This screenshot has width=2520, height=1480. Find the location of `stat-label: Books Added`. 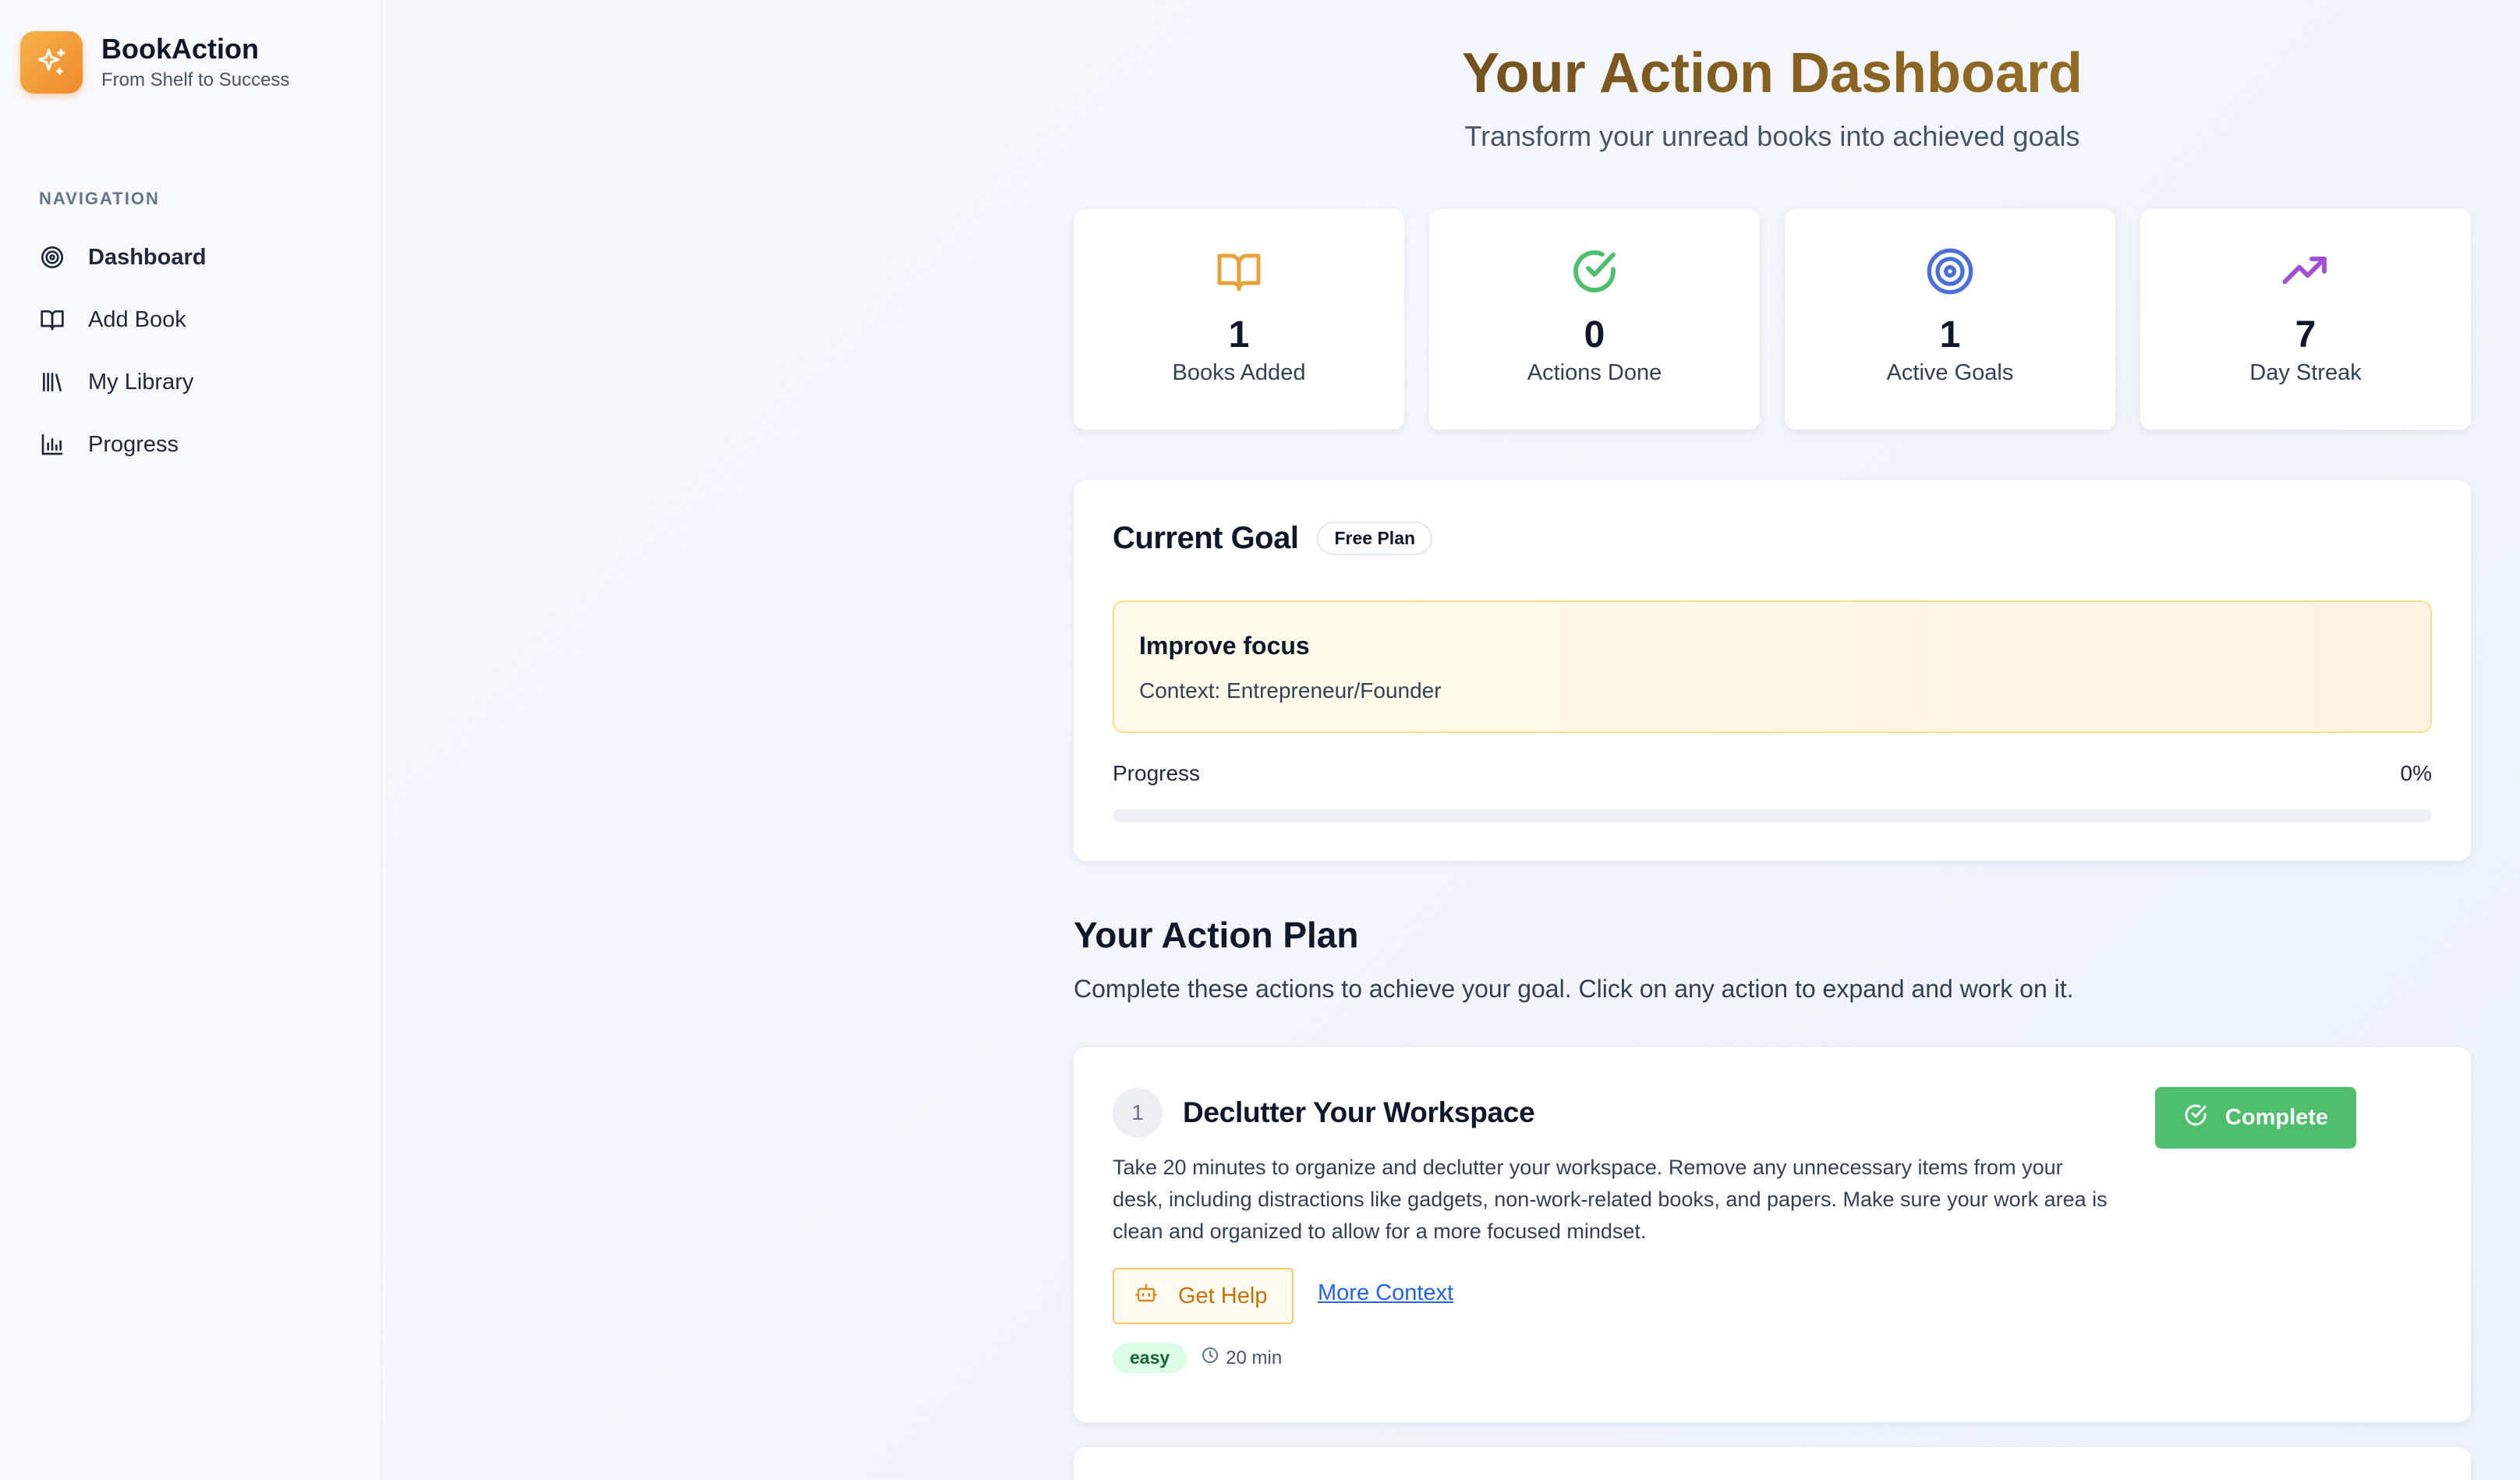

stat-label: Books Added is located at coordinates (1239, 372).